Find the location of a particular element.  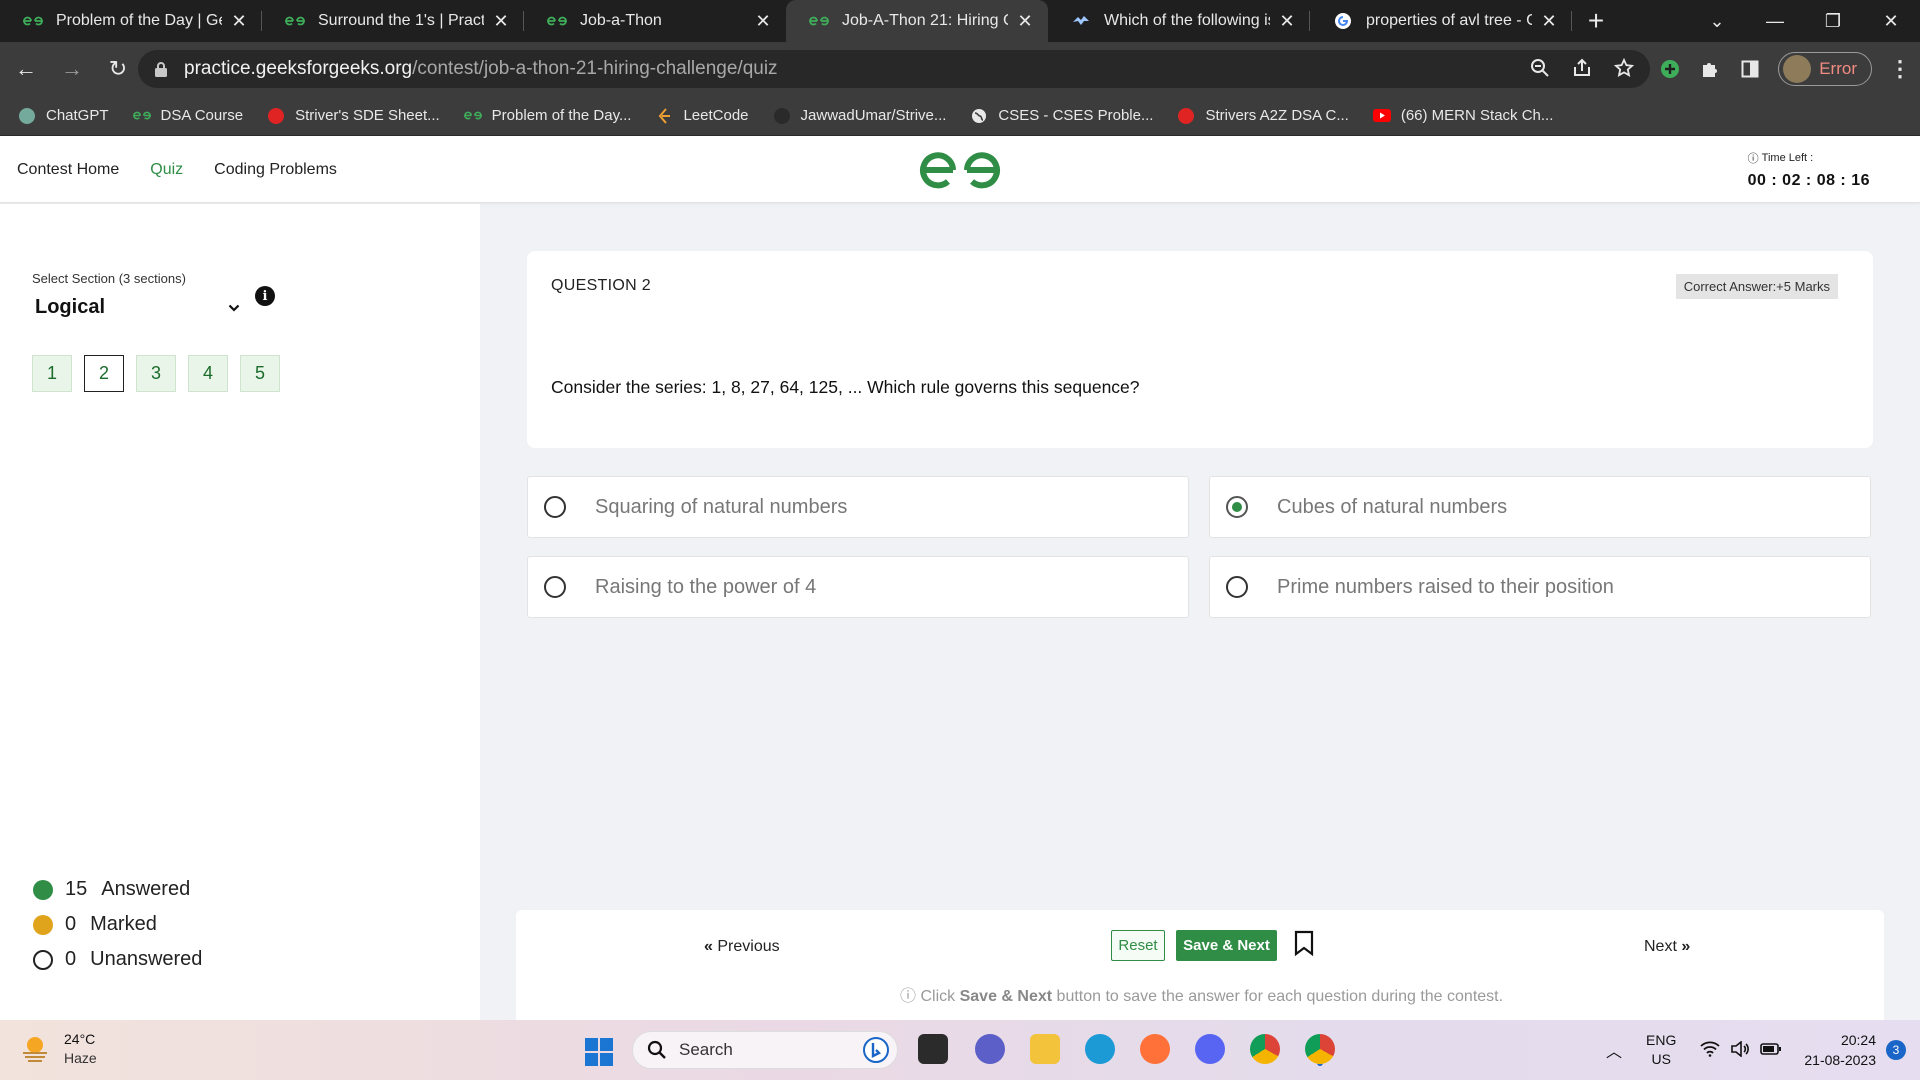

file-explorer-icon is located at coordinates (1045, 1049).